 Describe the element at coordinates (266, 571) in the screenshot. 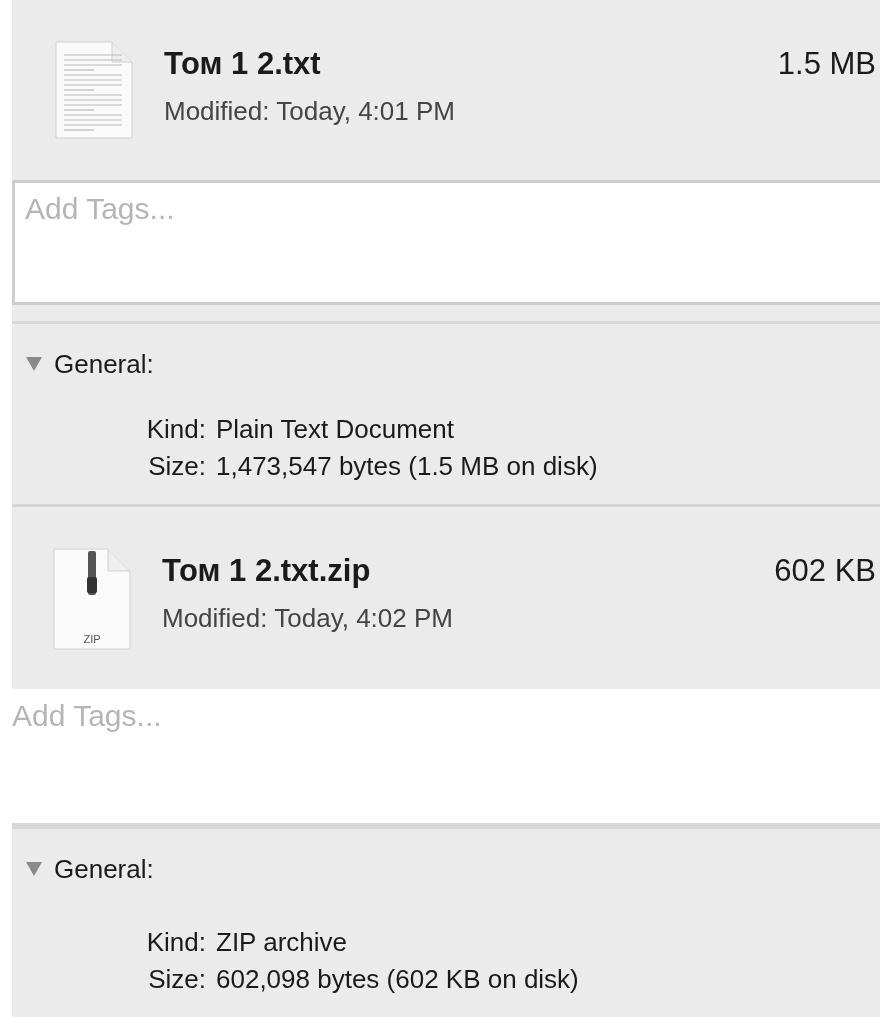

I see `file-name: Том 1 2.txt.zip` at that location.